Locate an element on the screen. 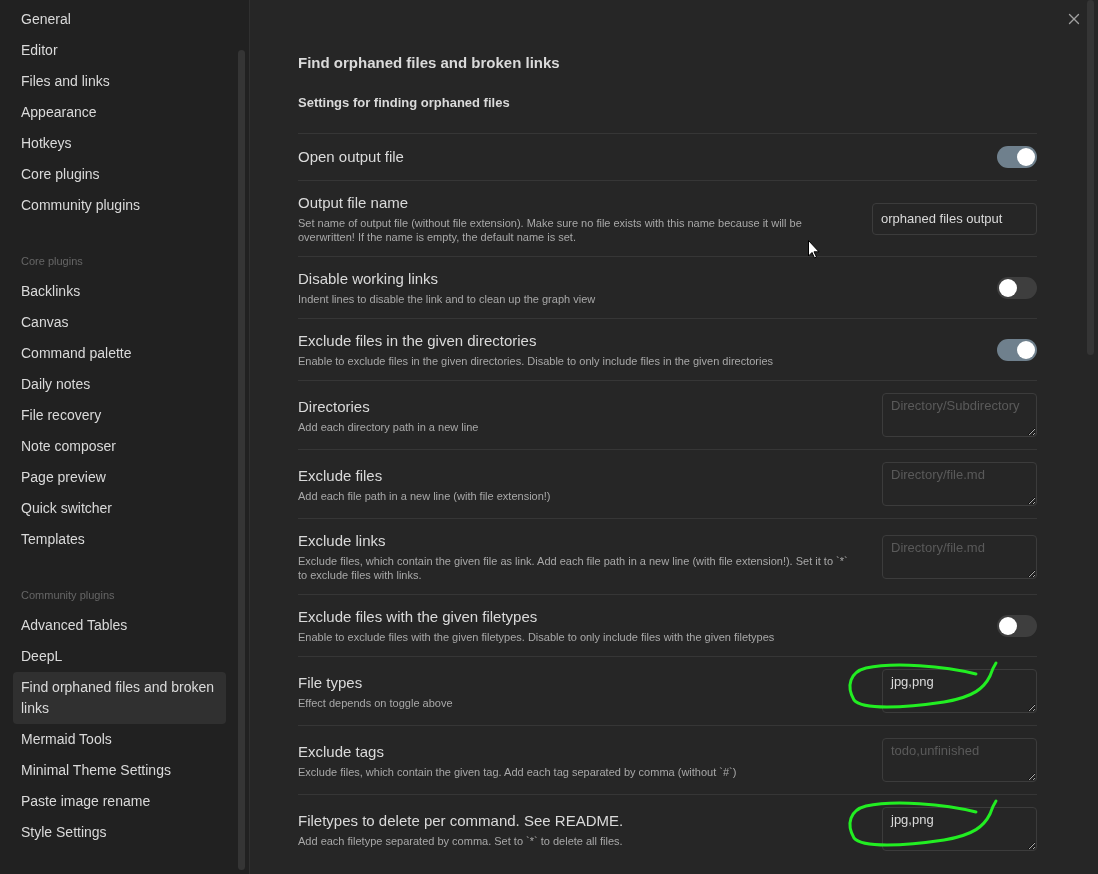  setting-description: Add each filetype separated by comma. Set to `*` to delete all files. is located at coordinates (461, 840).